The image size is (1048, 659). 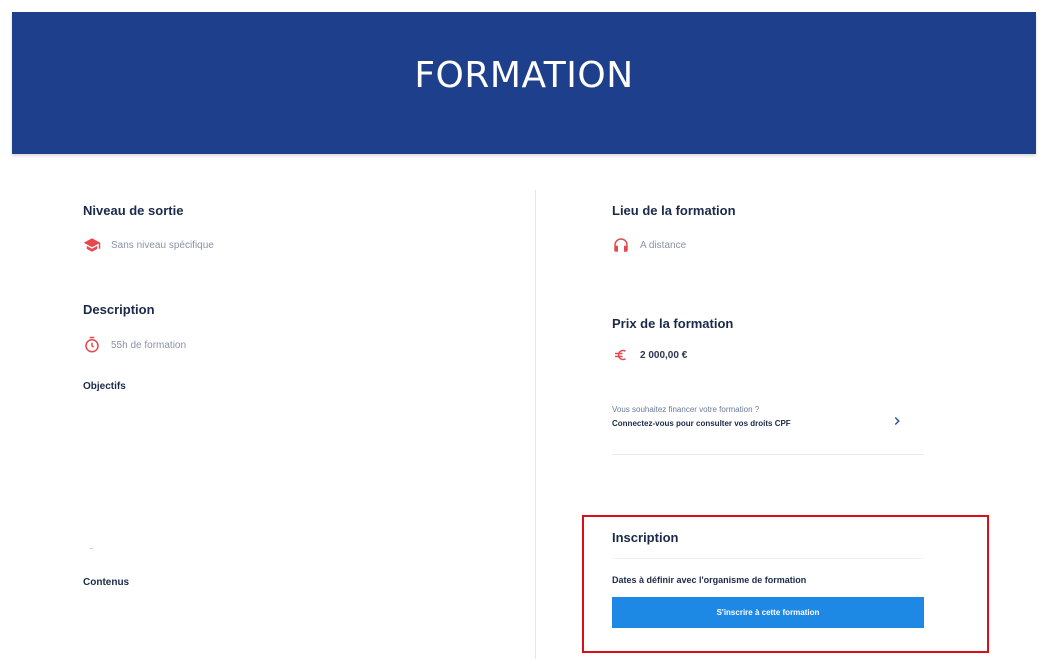 I want to click on inscription-divider, so click(x=768, y=558).